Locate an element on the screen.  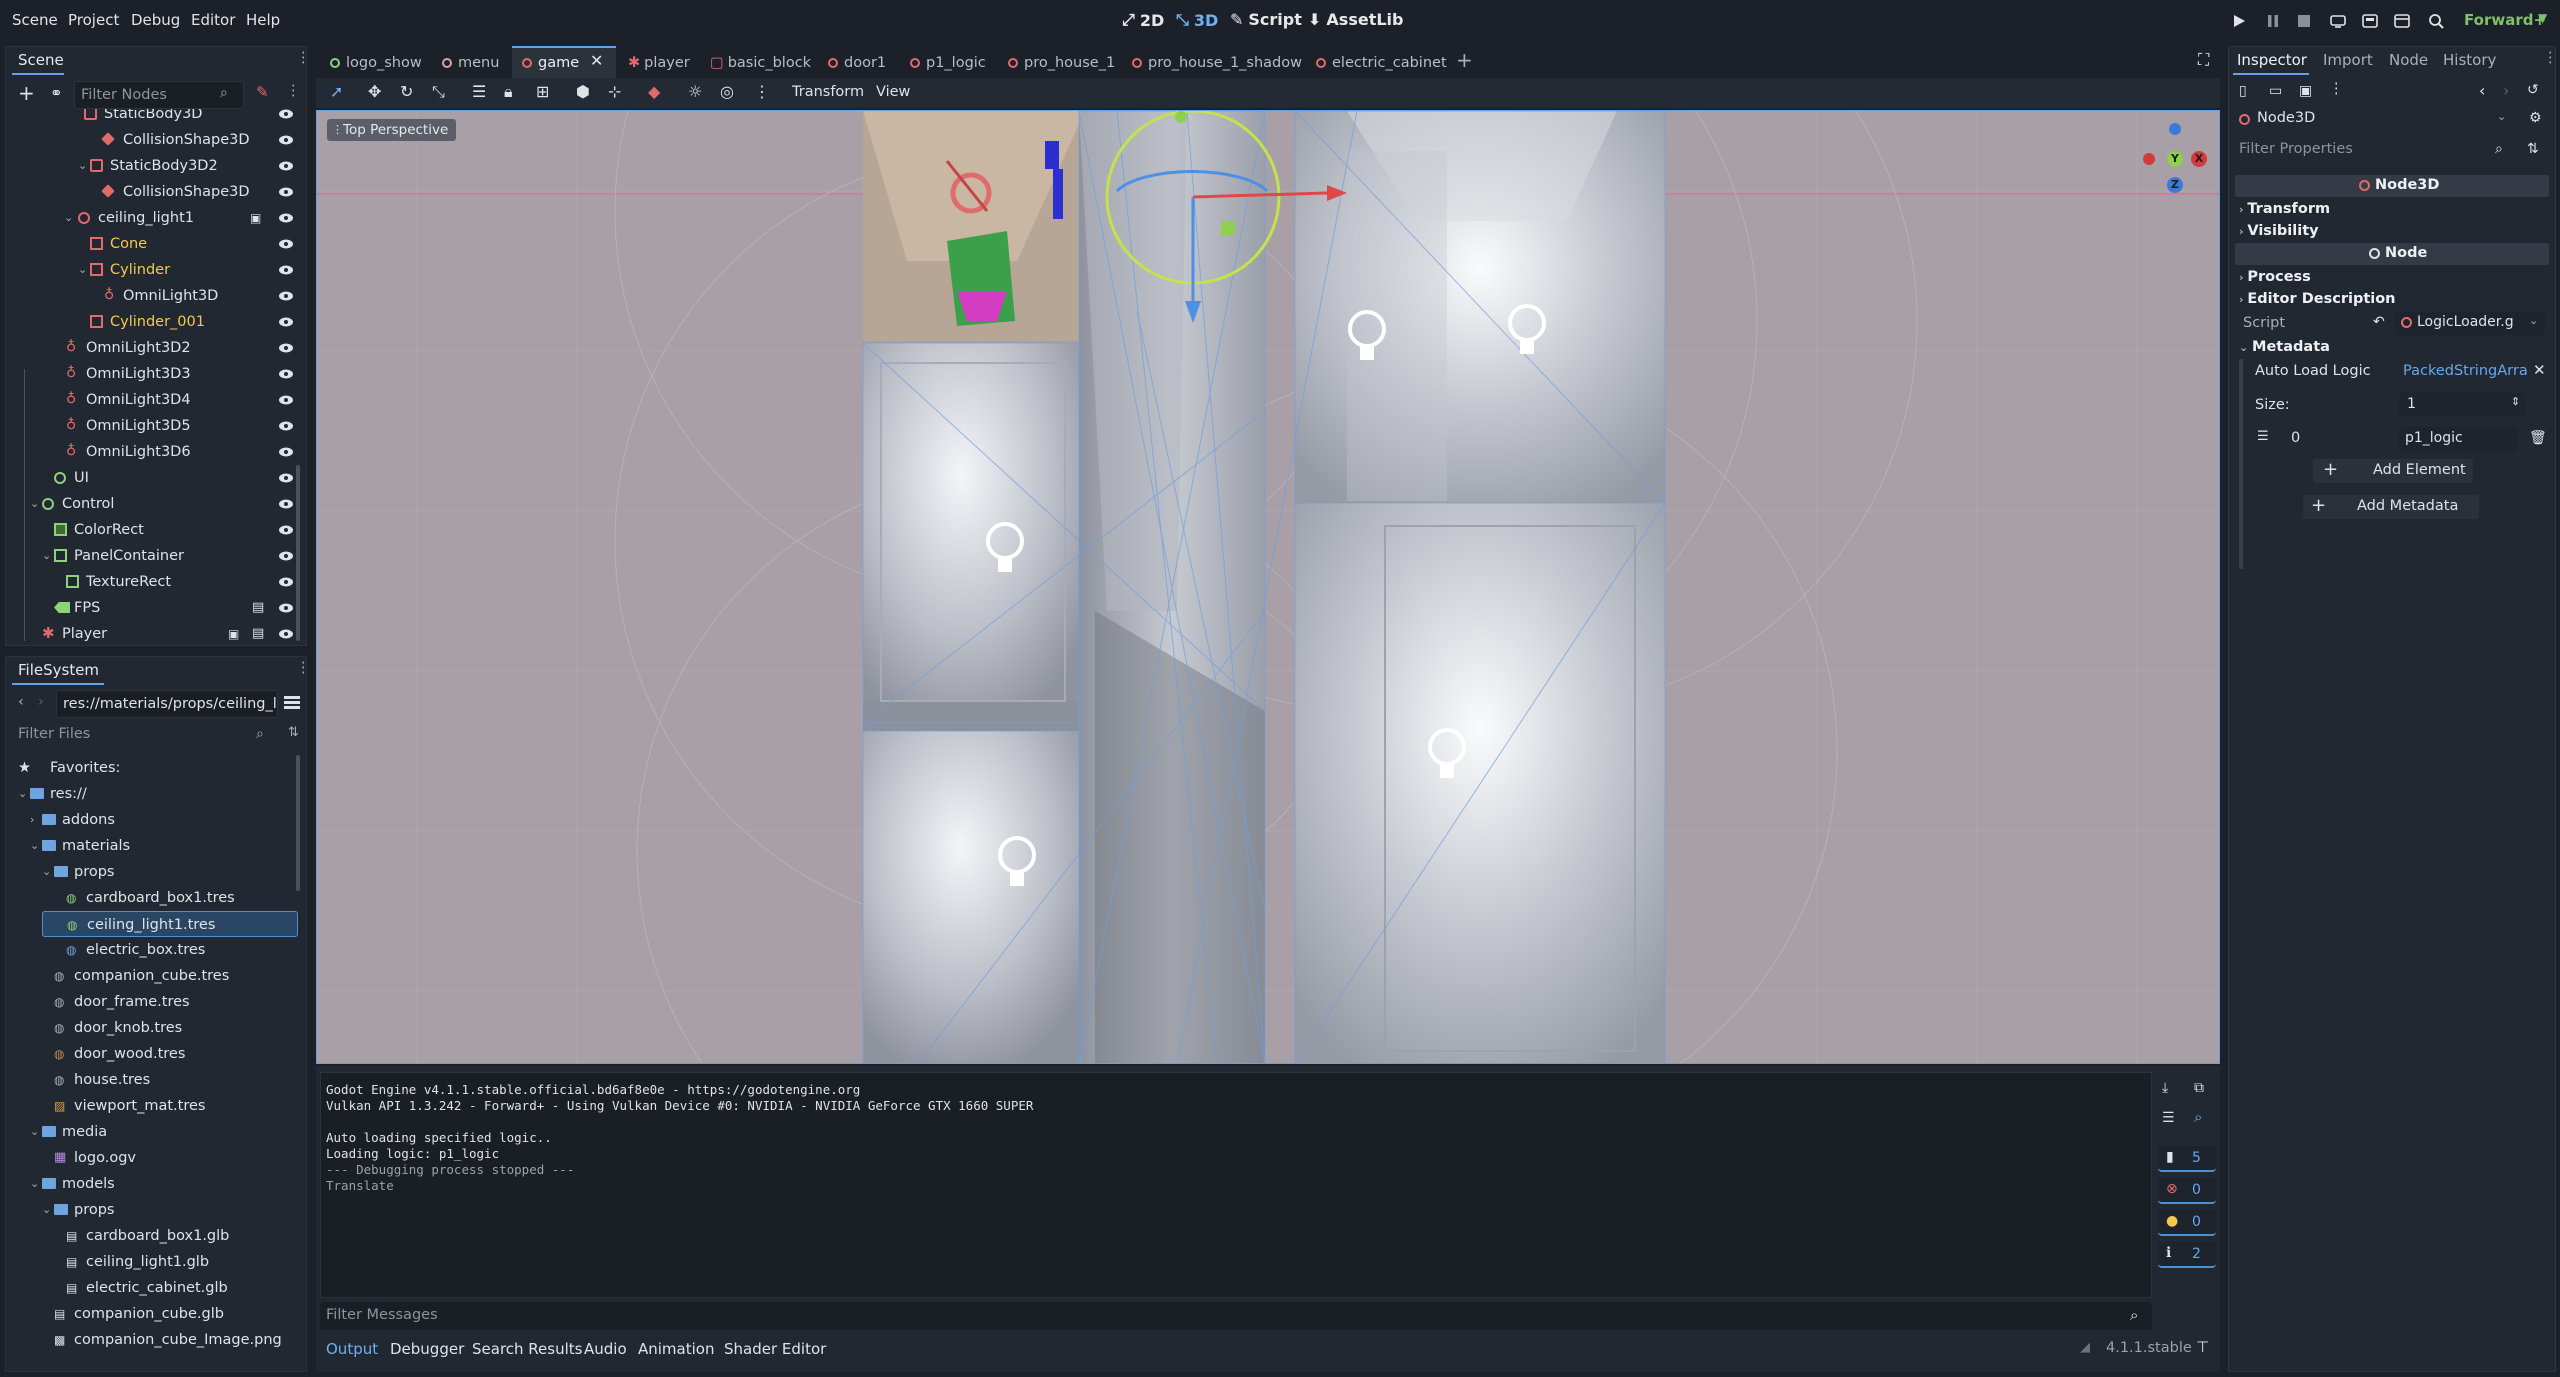
play-custom-scene-icon is located at coordinates (2402, 21).